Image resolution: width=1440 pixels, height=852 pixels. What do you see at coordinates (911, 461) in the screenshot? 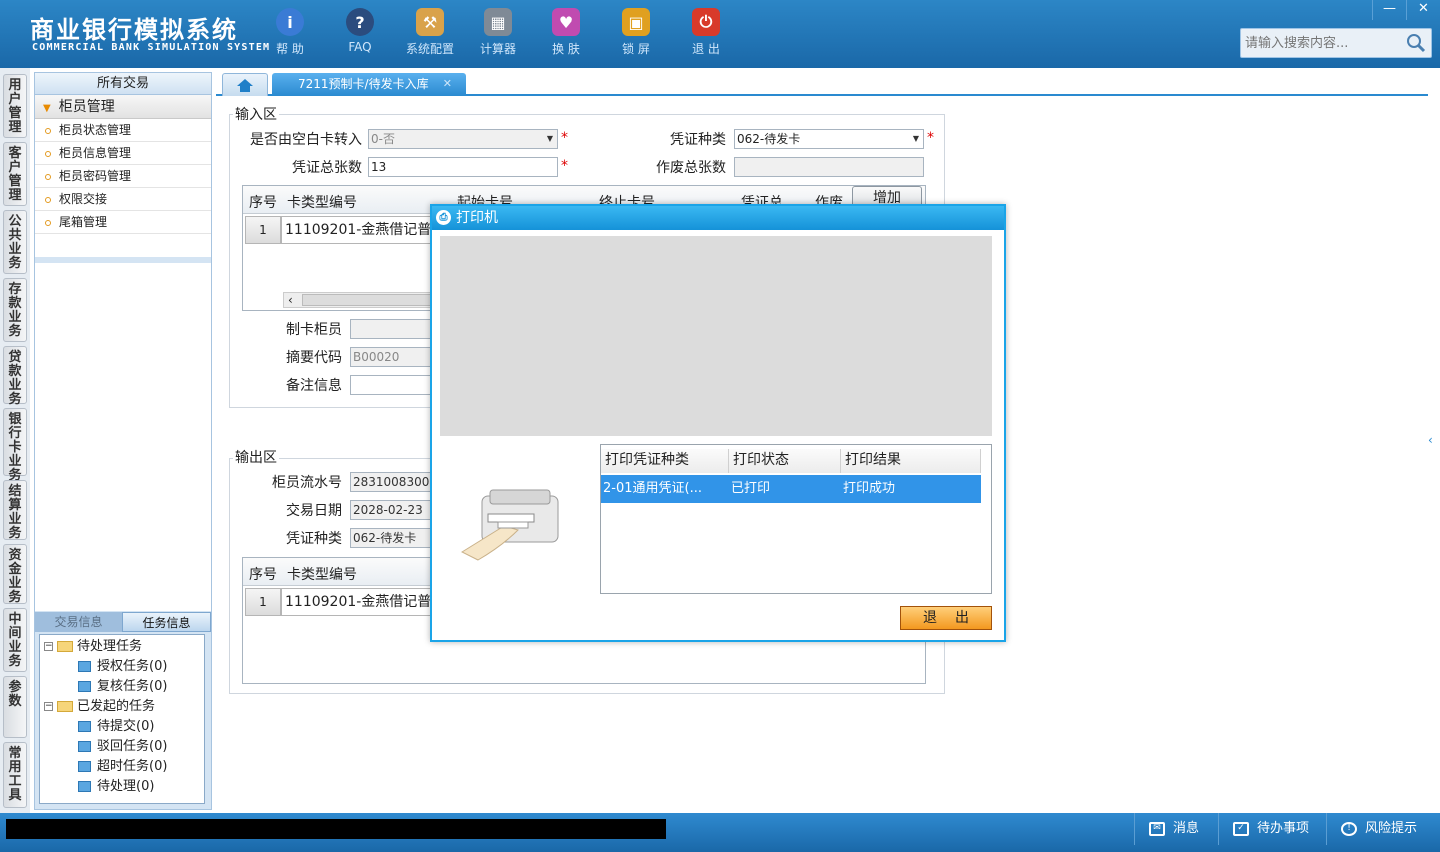
I see `col-print-result: 打印结果` at bounding box center [911, 461].